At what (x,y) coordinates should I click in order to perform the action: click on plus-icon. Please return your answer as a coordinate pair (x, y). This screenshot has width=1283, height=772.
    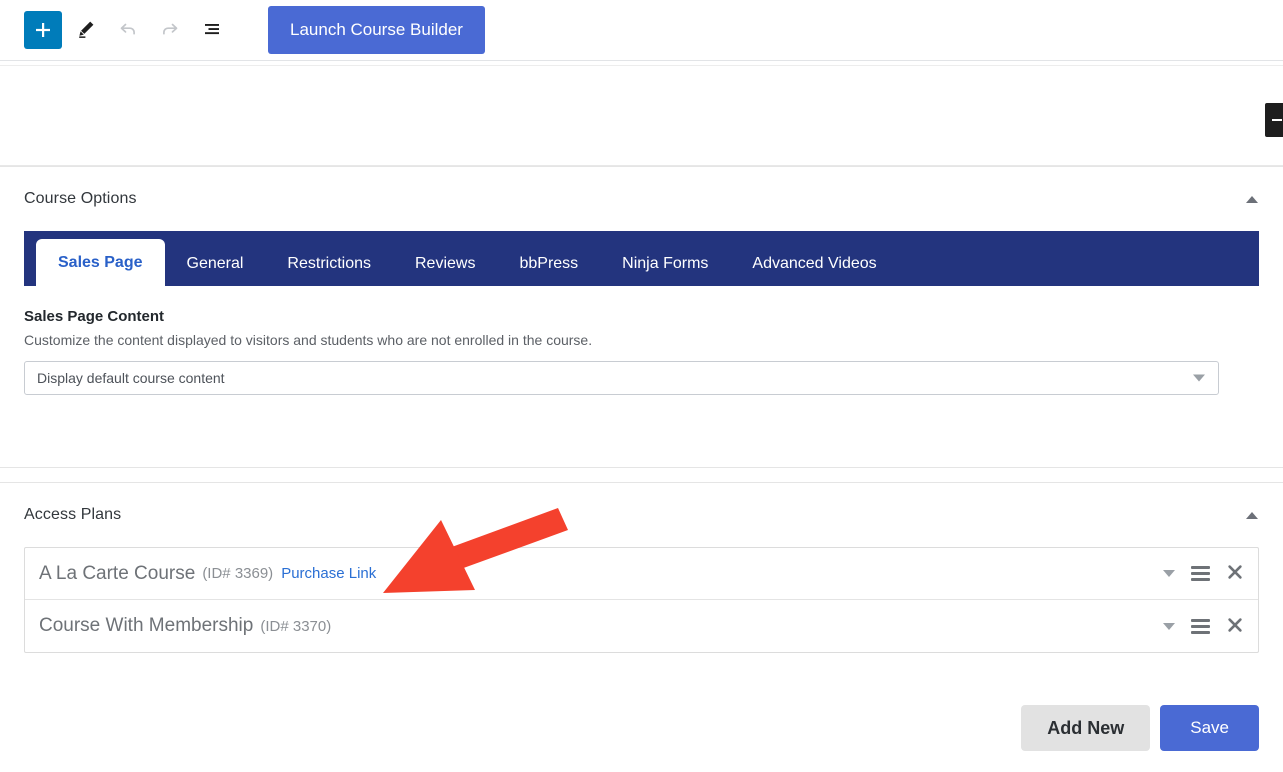
    Looking at the image, I should click on (43, 30).